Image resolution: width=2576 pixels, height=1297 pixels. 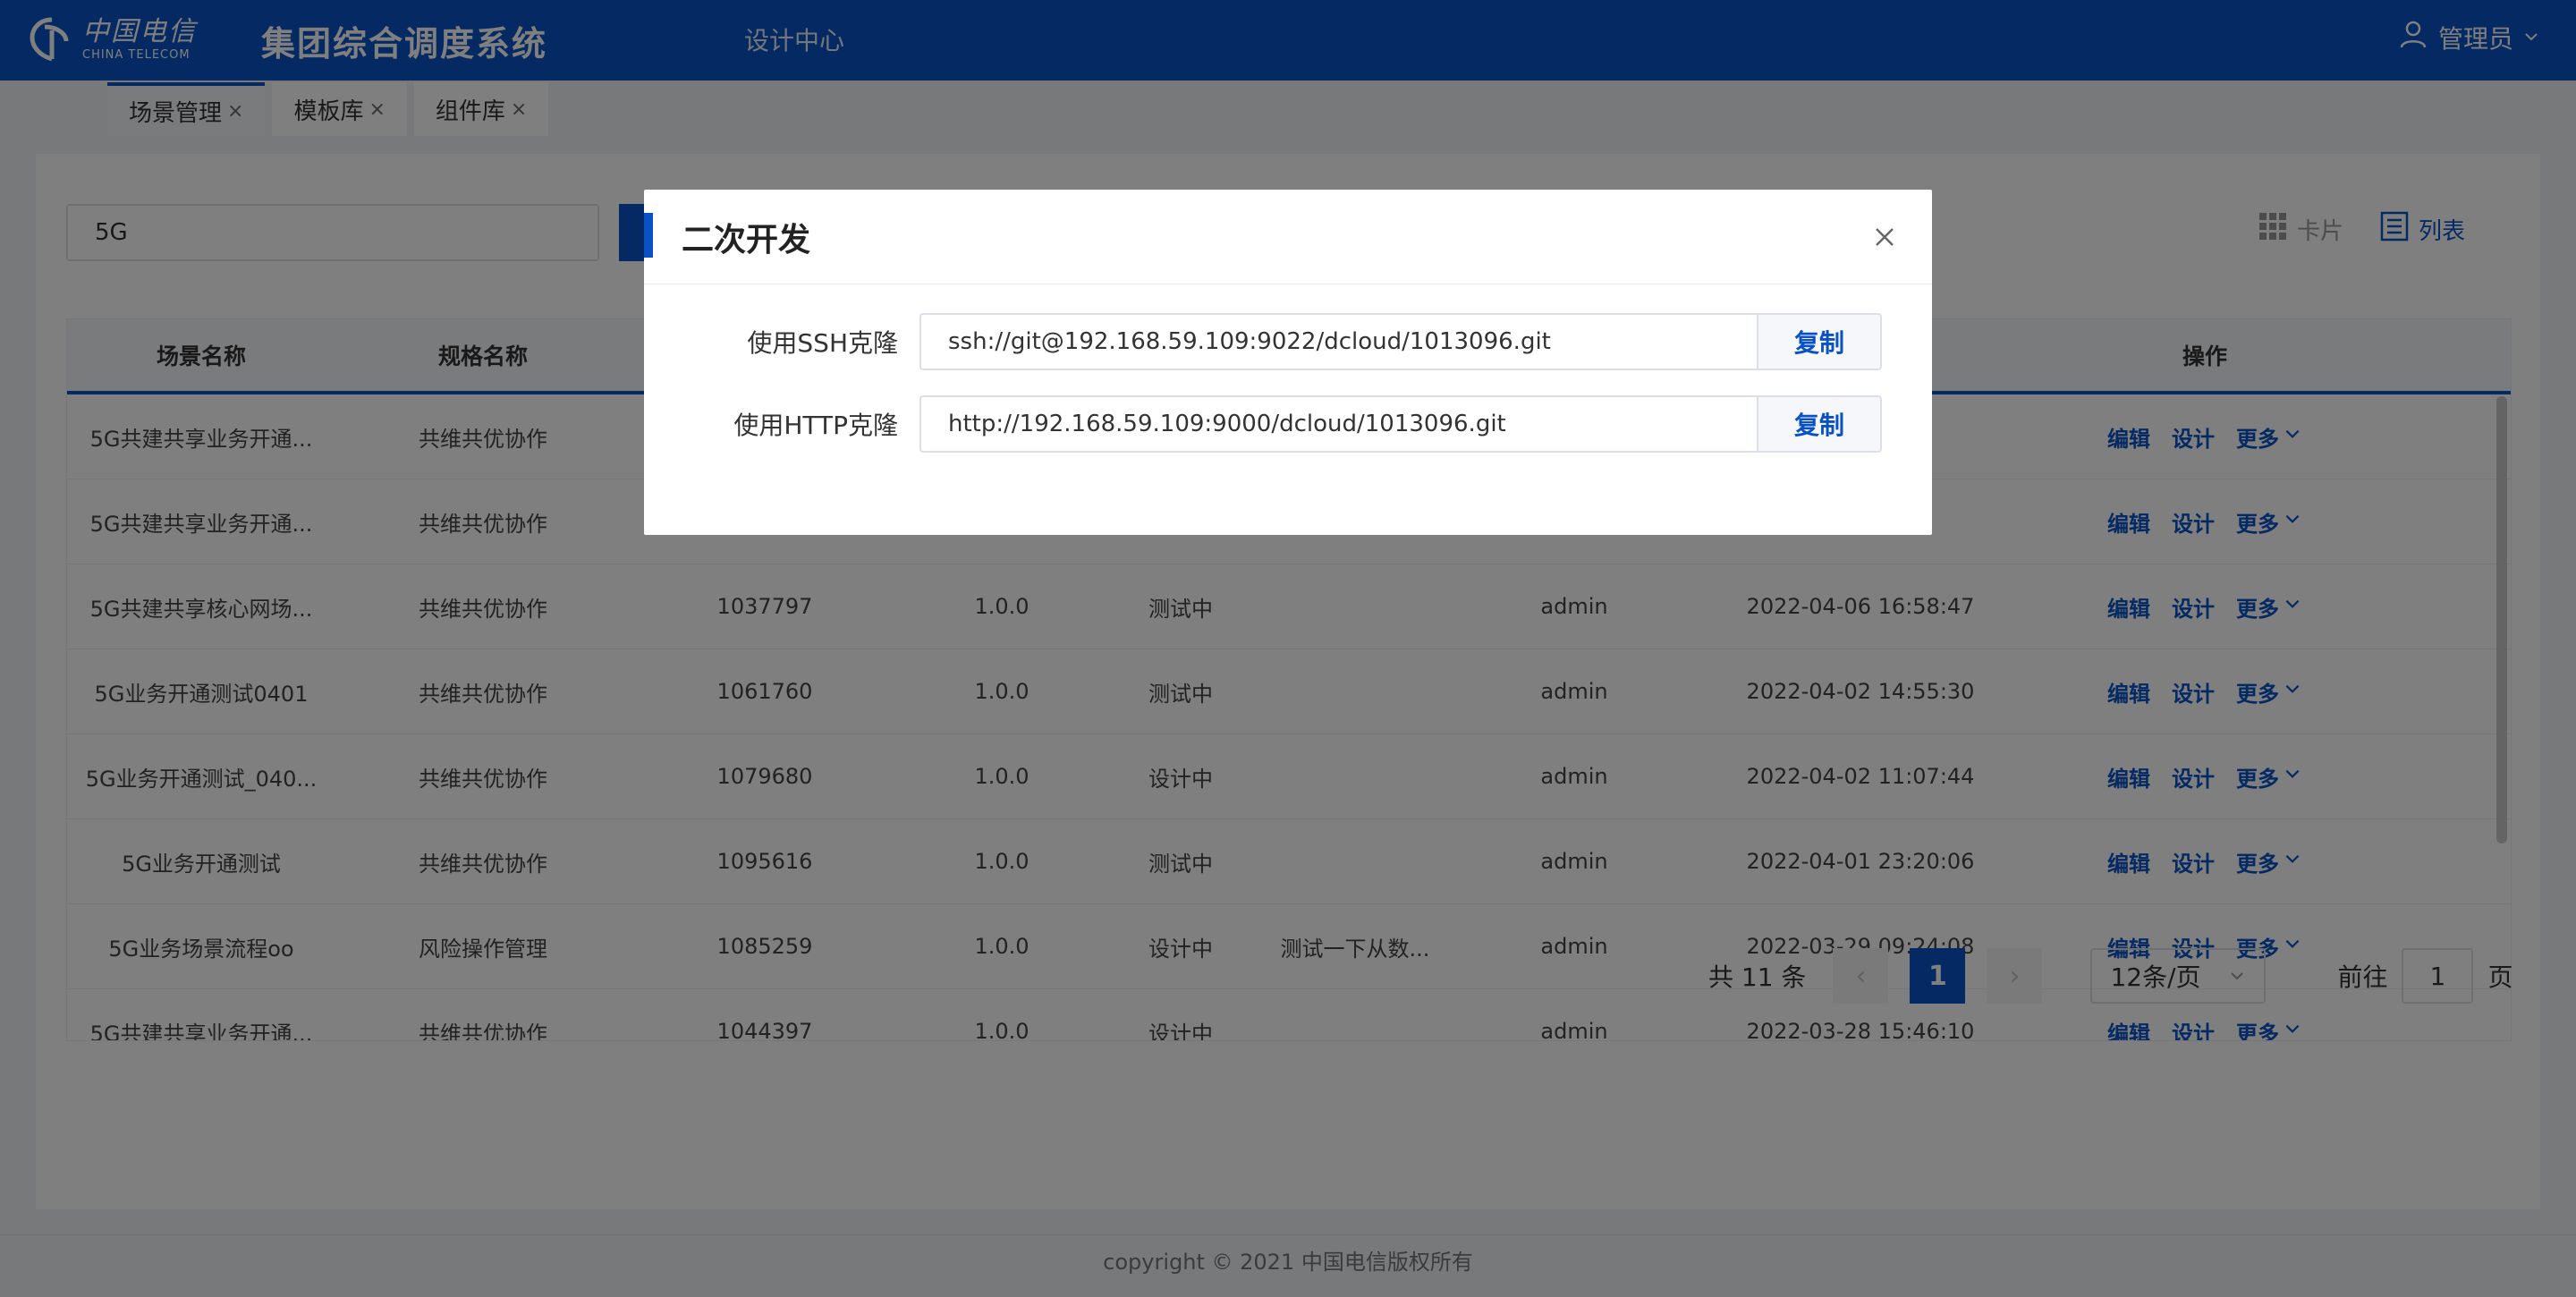 What do you see at coordinates (1819, 424) in the screenshot?
I see `copy-http-button: 复制` at bounding box center [1819, 424].